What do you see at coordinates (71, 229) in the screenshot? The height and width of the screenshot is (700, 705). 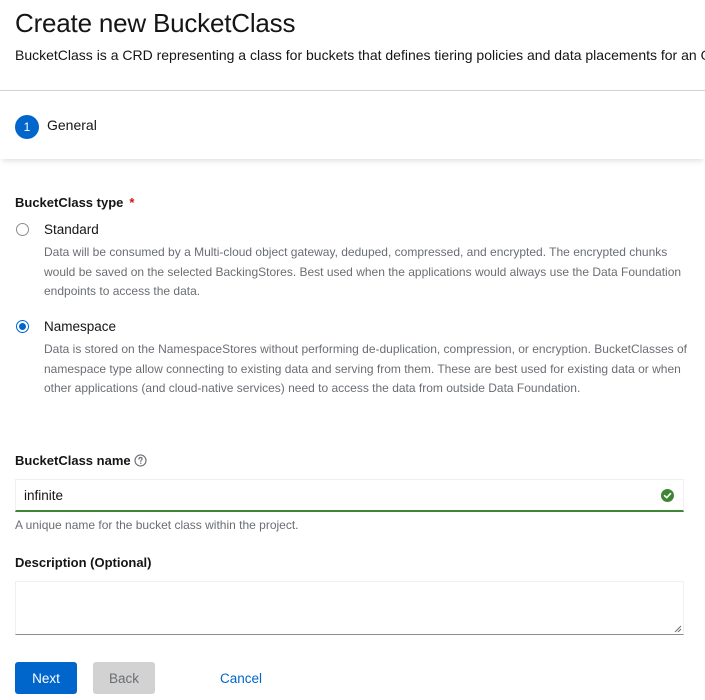 I see `radio-standard-label: Standard` at bounding box center [71, 229].